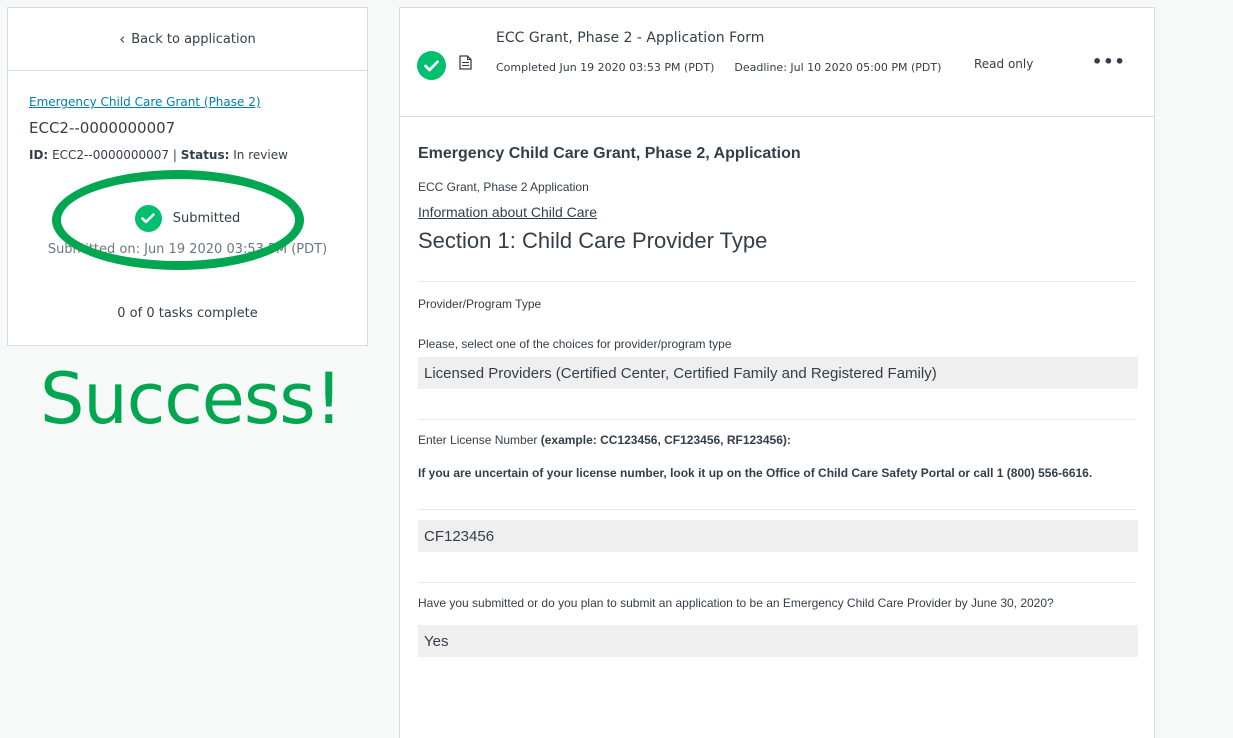  Describe the element at coordinates (665, 440) in the screenshot. I see `license-example: (example: CC123456, CF123456, RF123456):` at that location.